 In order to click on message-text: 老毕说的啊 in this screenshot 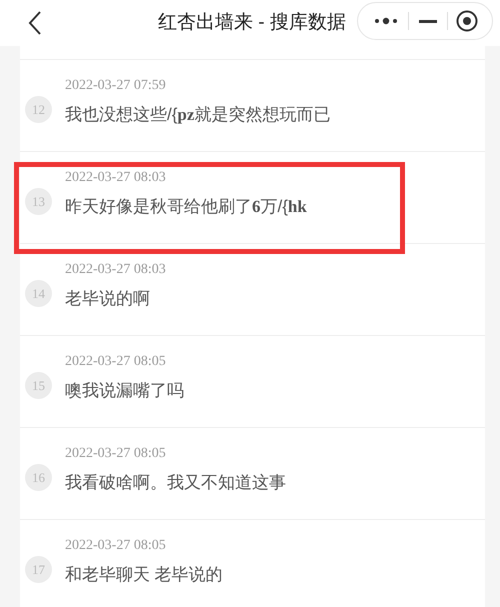, I will do `click(108, 299)`.